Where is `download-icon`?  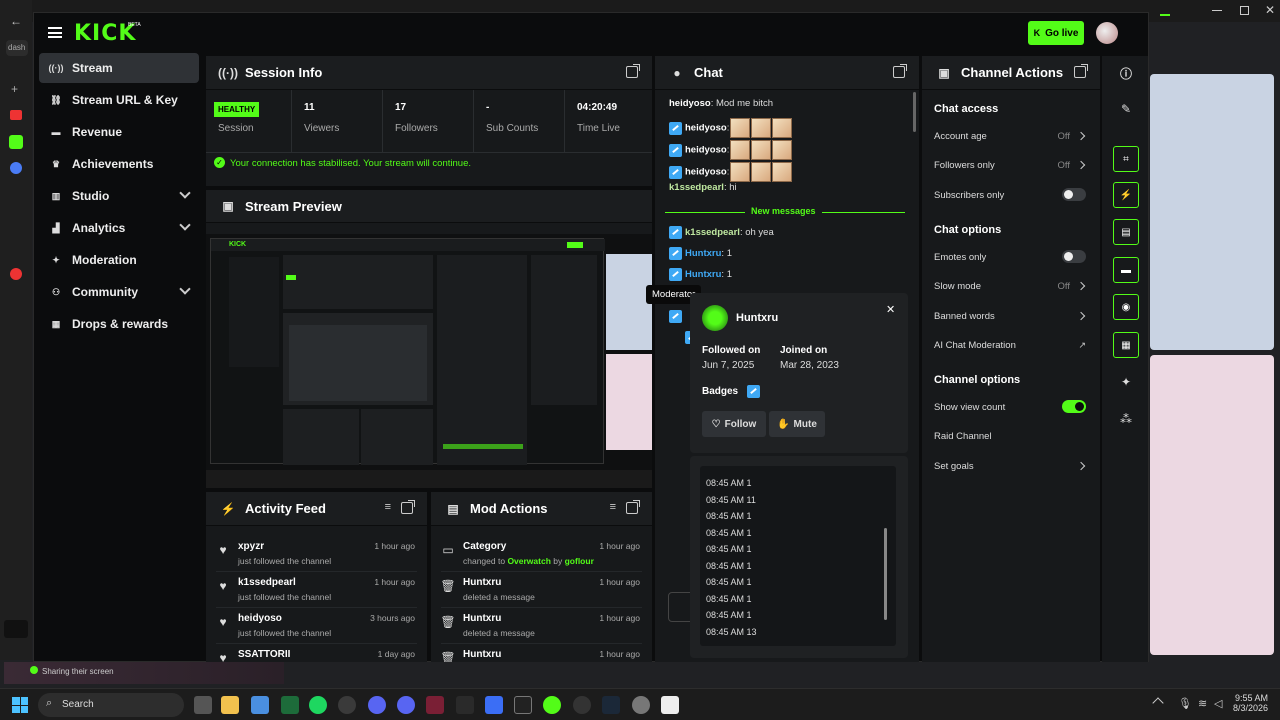
download-icon is located at coordinates (1165, 11).